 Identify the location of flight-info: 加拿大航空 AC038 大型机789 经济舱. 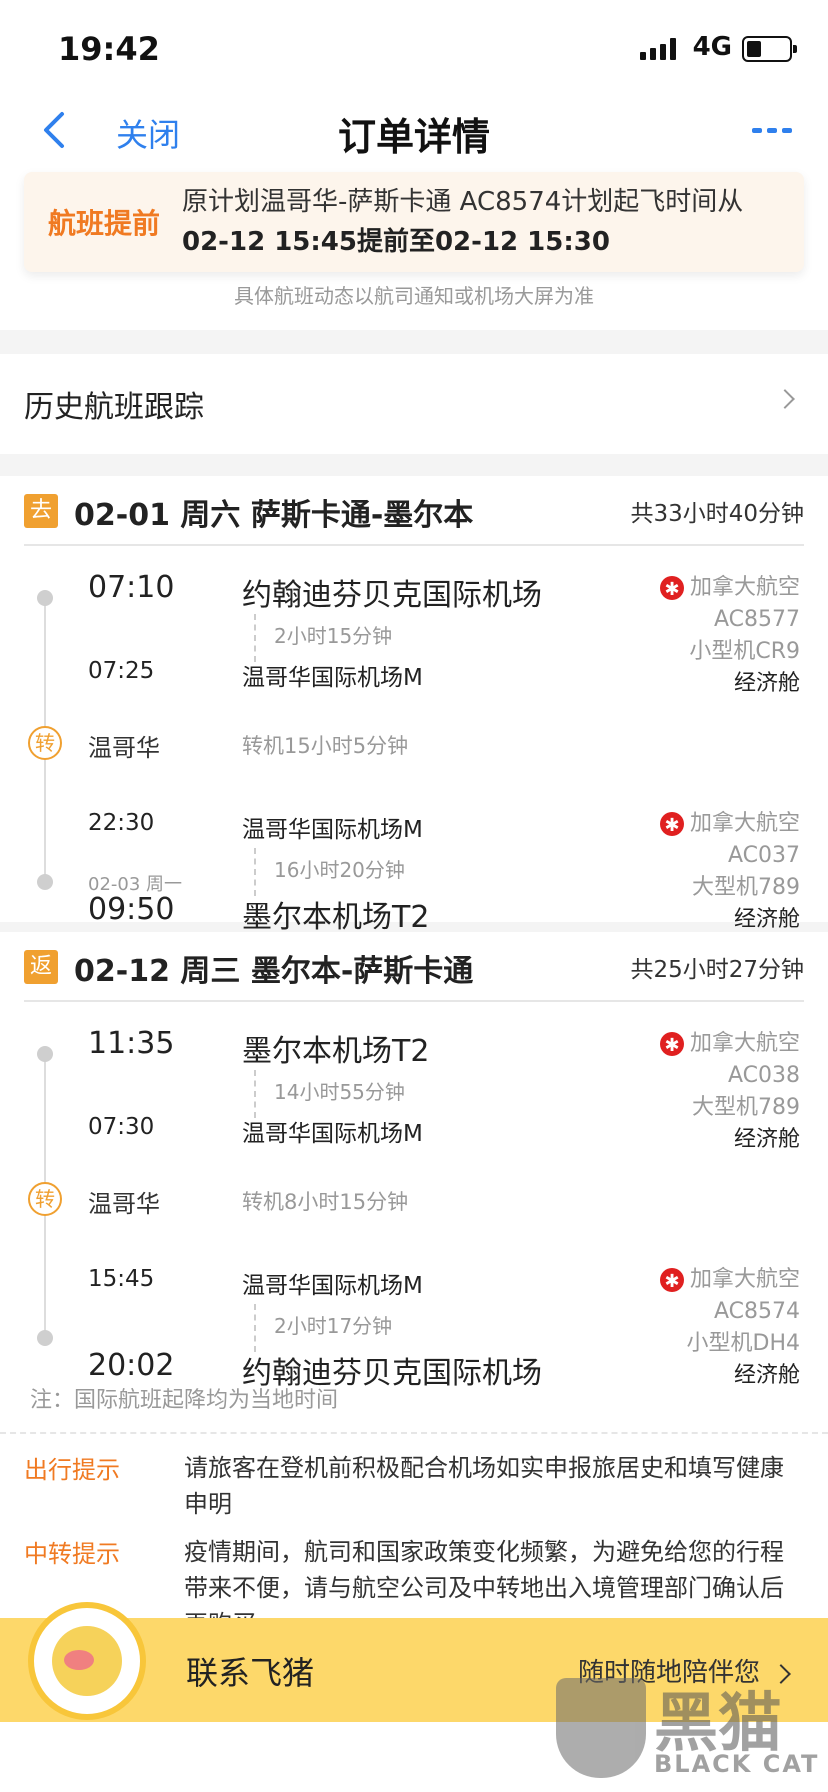
(729, 1092).